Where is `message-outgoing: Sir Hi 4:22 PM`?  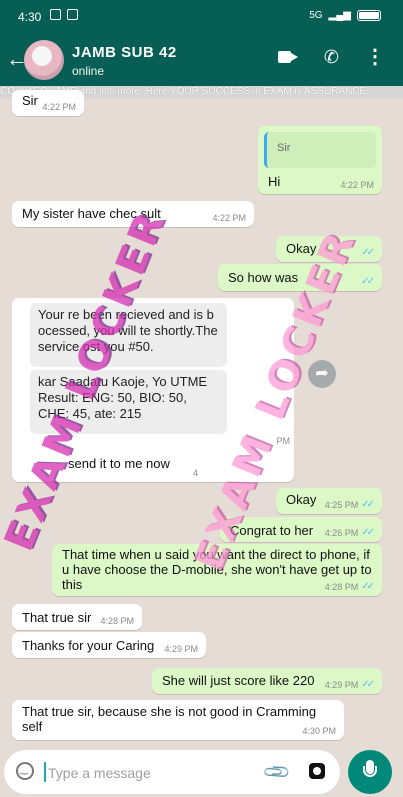
message-outgoing: Sir Hi 4:22 PM is located at coordinates (320, 160).